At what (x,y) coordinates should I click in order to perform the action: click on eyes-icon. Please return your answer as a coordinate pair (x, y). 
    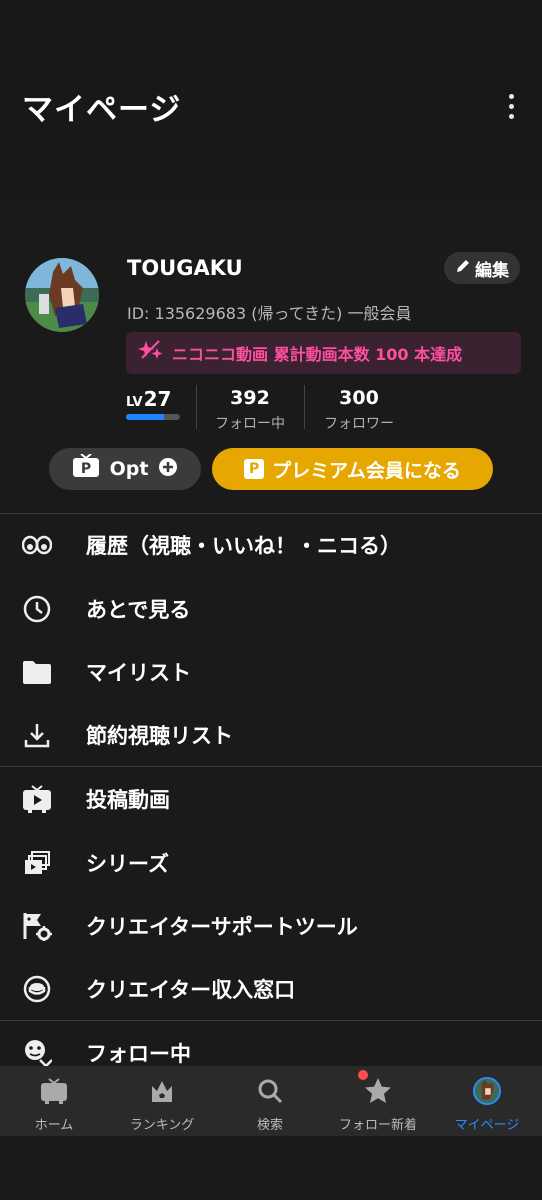
    Looking at the image, I should click on (37, 545).